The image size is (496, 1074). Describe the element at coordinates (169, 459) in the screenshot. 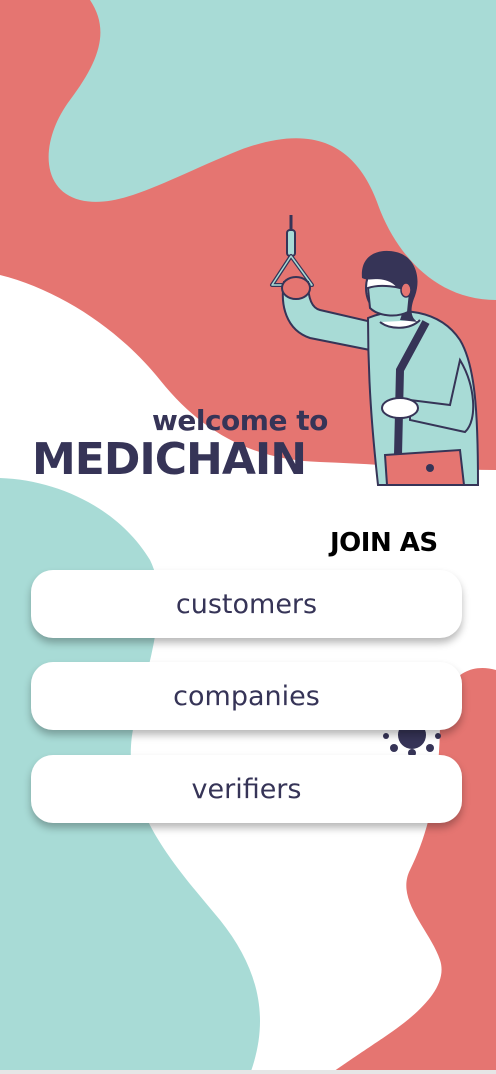

I see `app-name: MEDICHAIN` at that location.